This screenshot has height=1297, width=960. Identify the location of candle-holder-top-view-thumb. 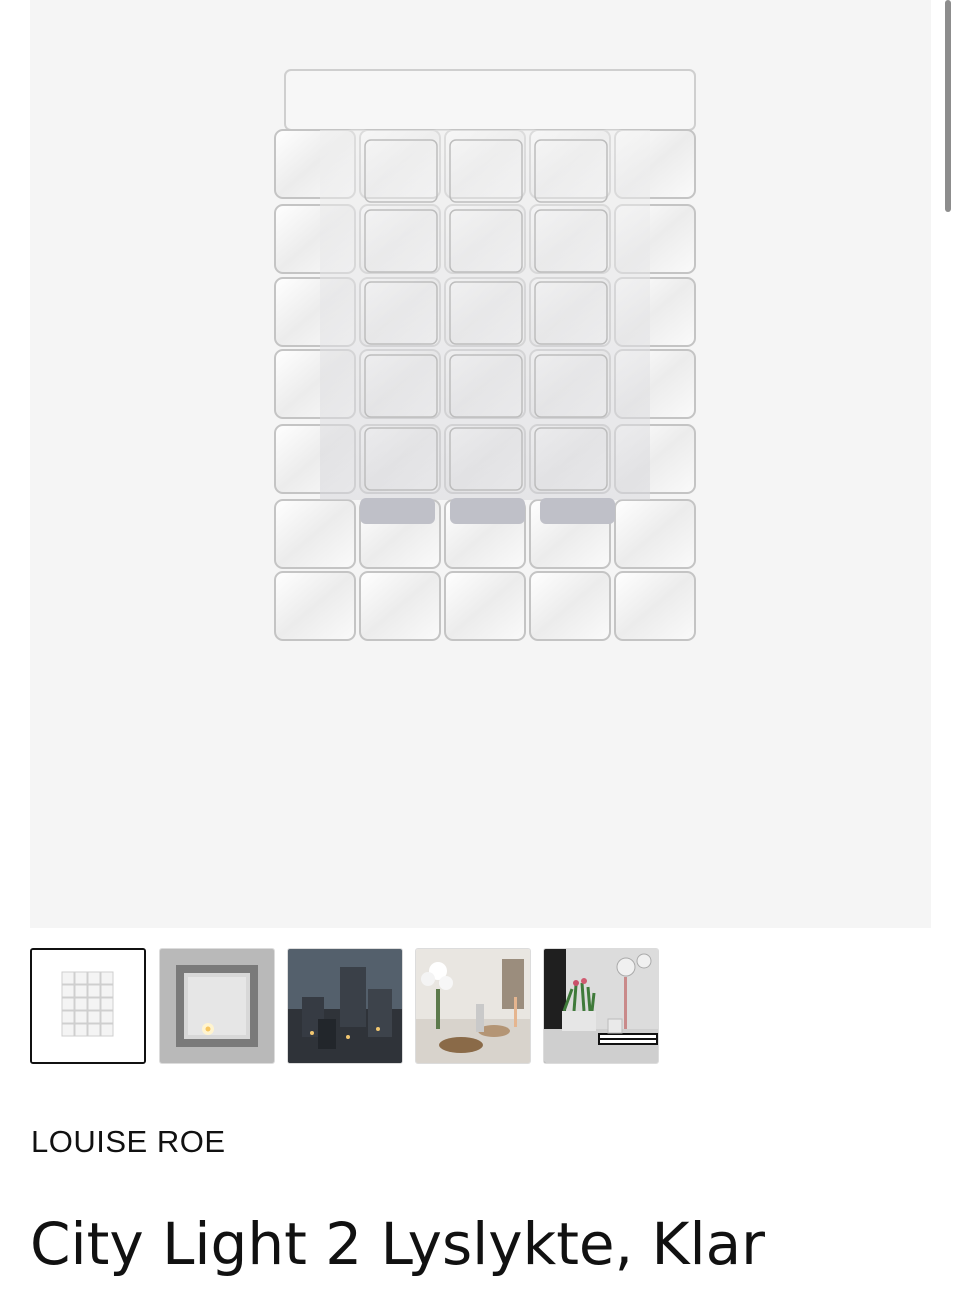
(217, 1006).